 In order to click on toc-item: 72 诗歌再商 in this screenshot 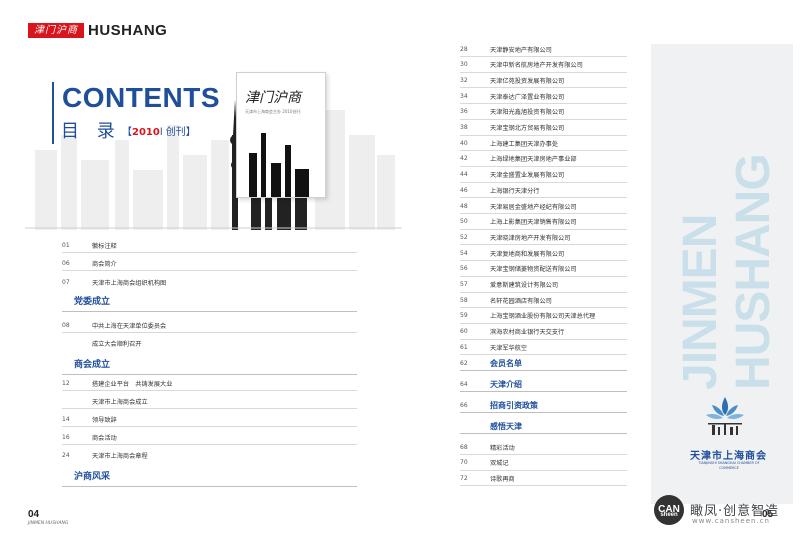, I will do `click(543, 480)`.